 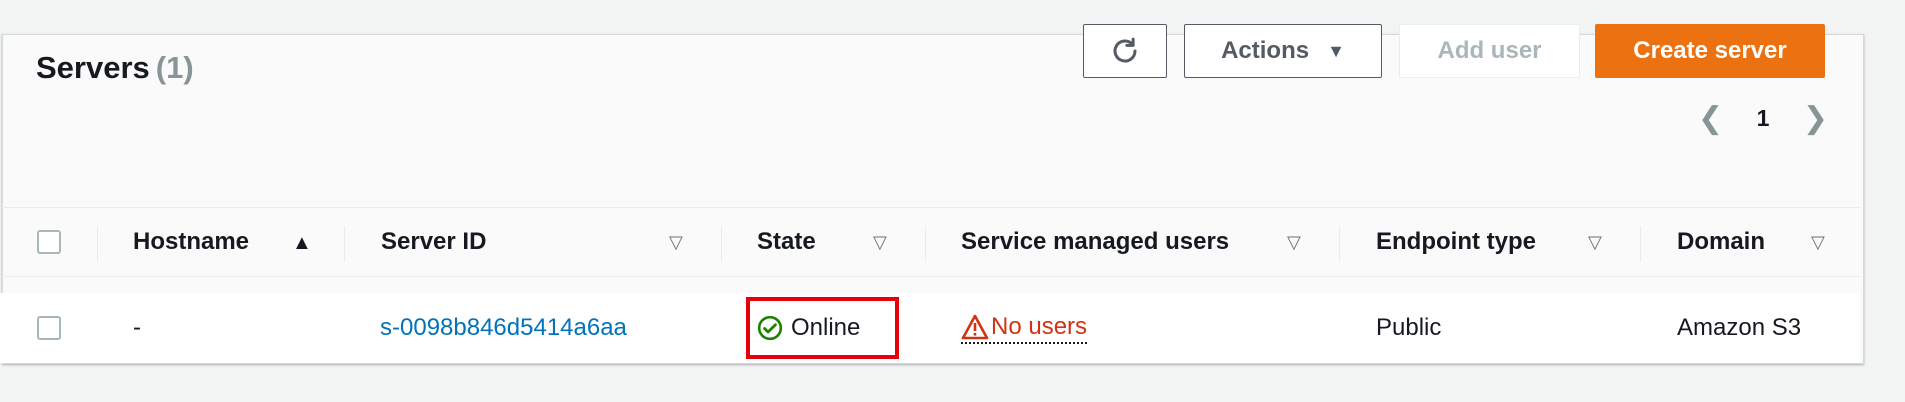 I want to click on service-users-cell: No users, so click(x=1024, y=328).